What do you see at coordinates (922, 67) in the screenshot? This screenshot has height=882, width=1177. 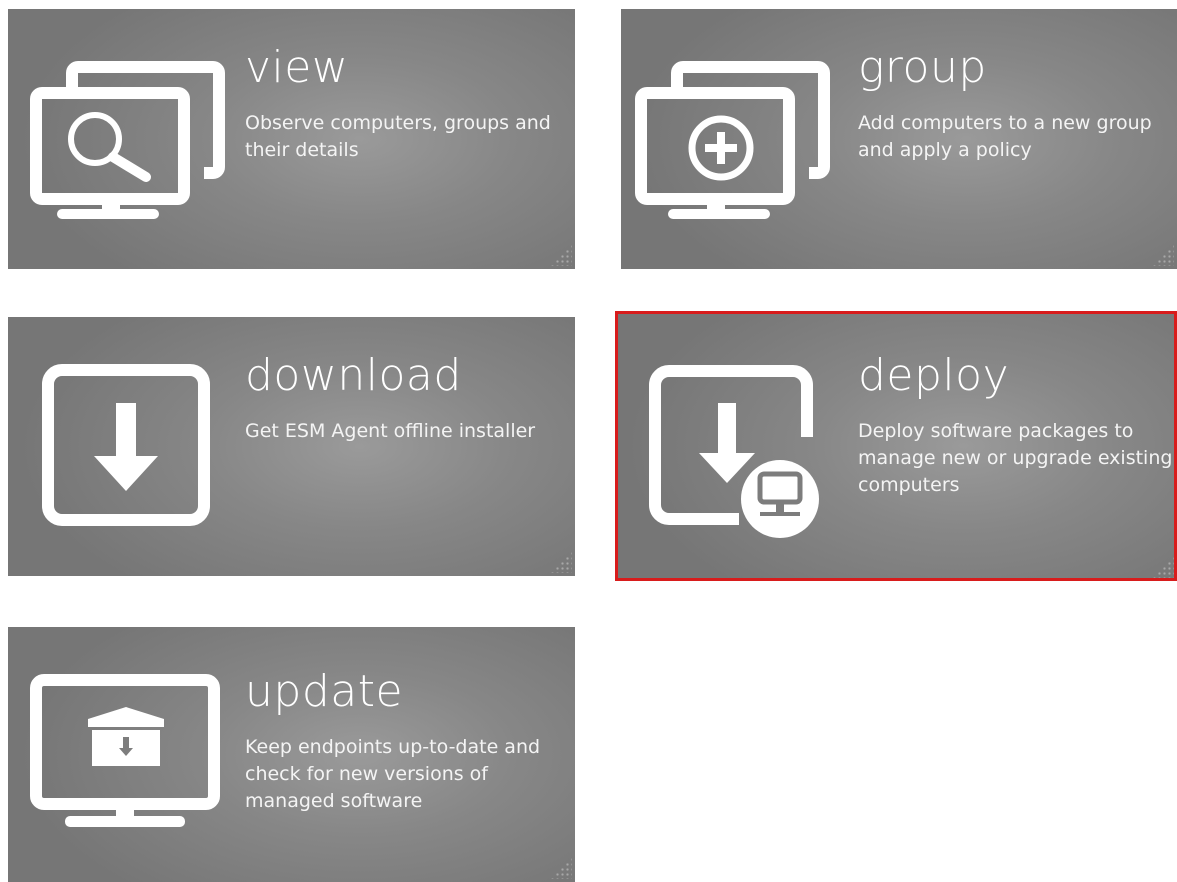 I see `group-tile-title: group` at bounding box center [922, 67].